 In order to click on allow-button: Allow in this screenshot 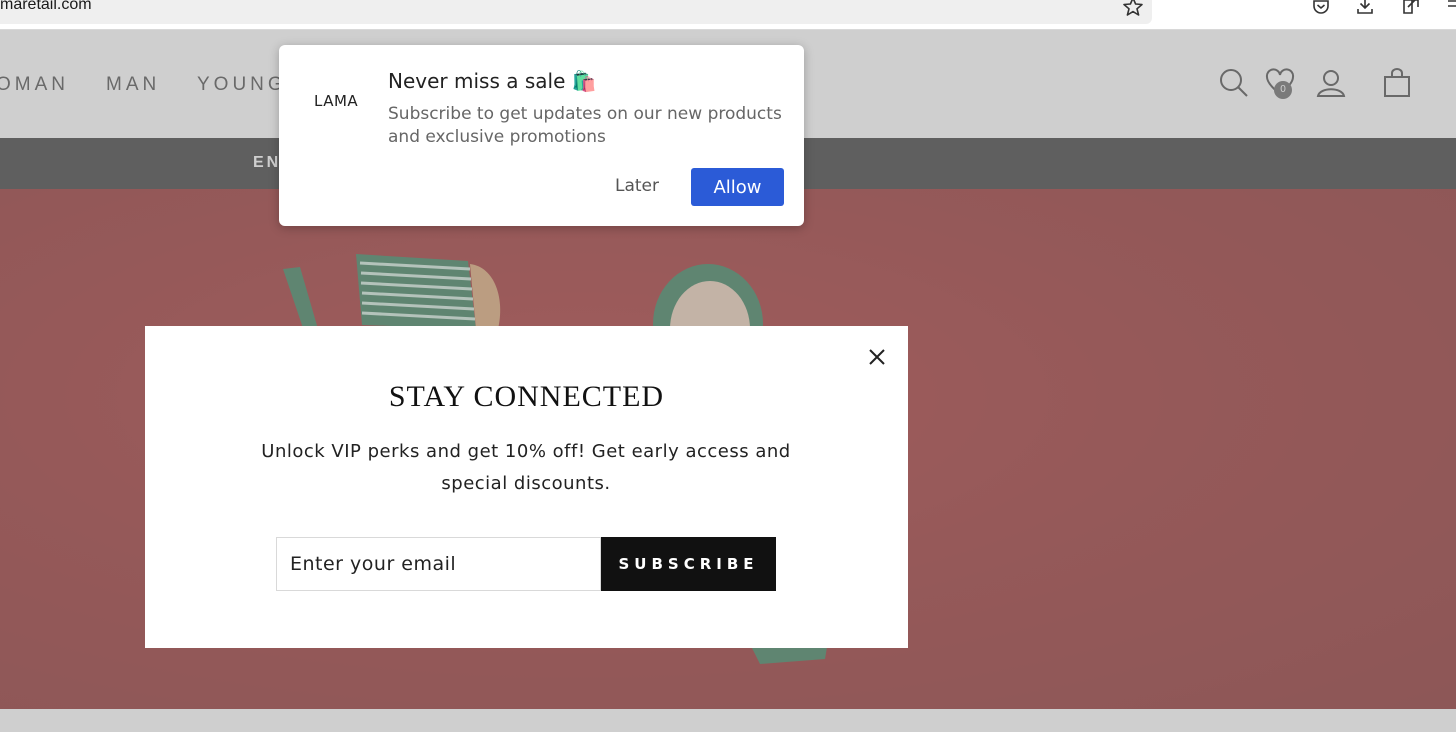, I will do `click(737, 187)`.